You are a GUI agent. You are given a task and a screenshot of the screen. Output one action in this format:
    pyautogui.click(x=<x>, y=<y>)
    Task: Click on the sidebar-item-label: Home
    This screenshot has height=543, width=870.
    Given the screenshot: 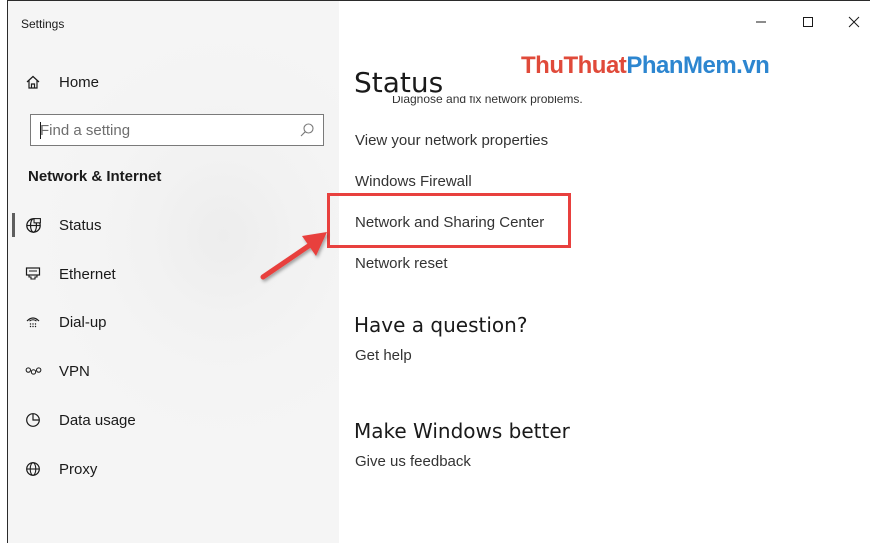 What is the action you would take?
    pyautogui.click(x=79, y=82)
    